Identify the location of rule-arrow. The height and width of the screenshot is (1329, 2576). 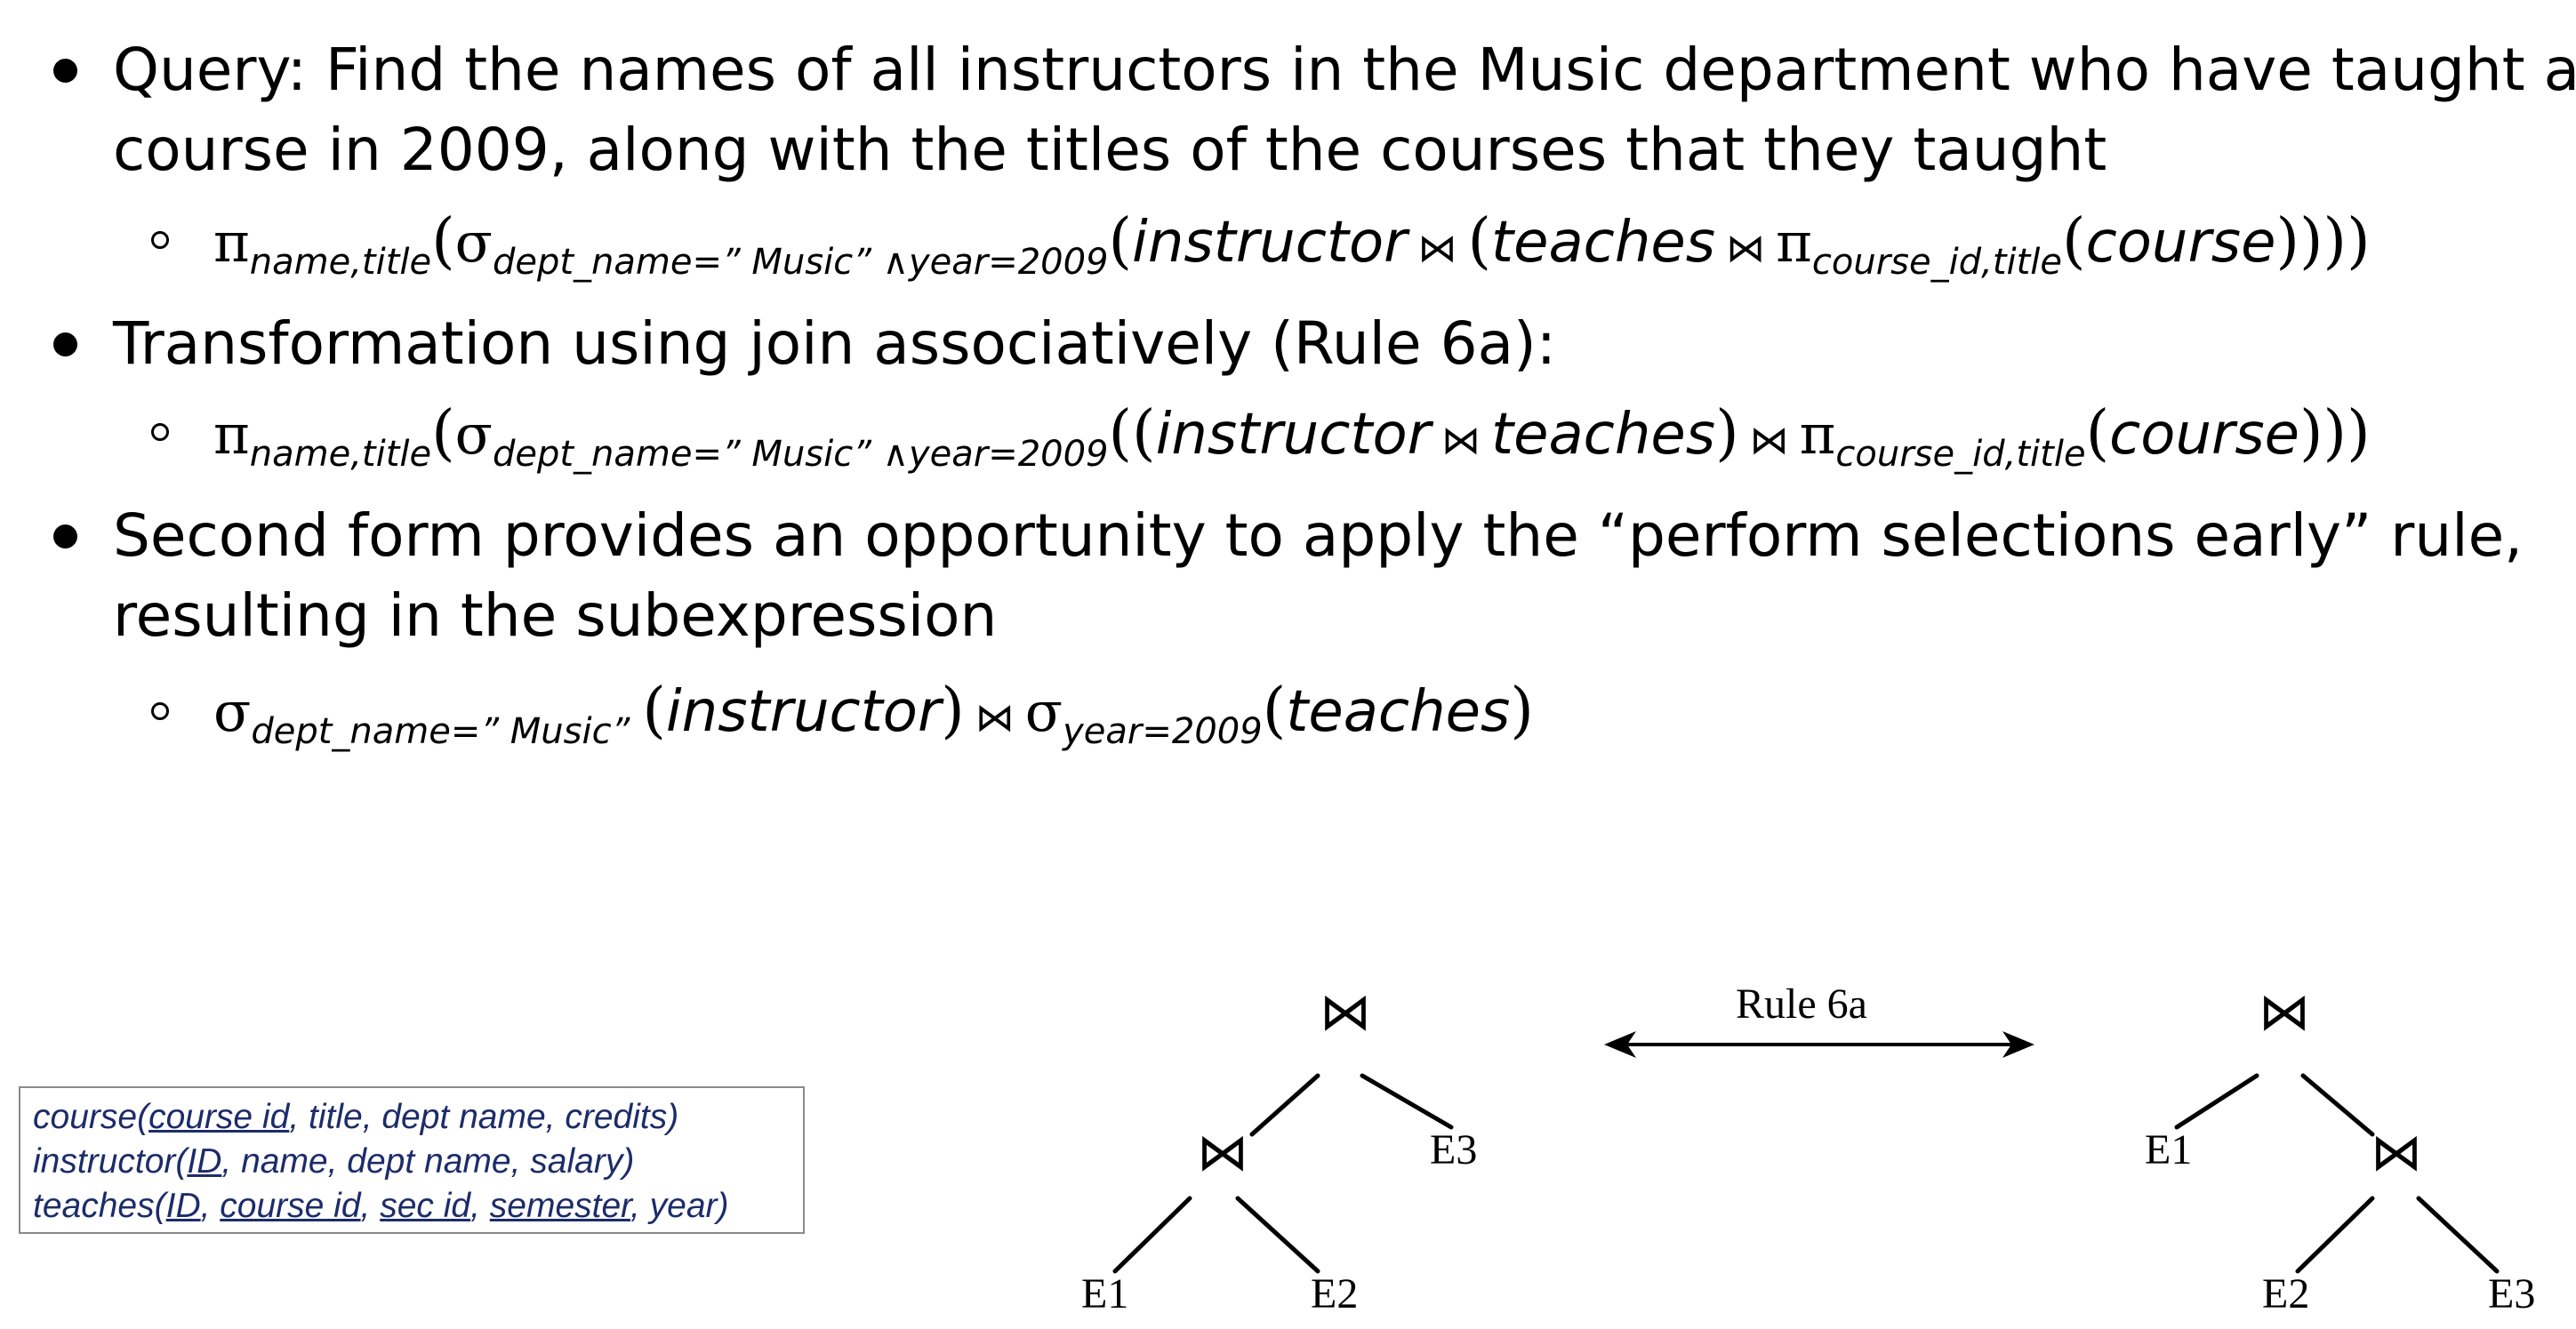
(1819, 1044).